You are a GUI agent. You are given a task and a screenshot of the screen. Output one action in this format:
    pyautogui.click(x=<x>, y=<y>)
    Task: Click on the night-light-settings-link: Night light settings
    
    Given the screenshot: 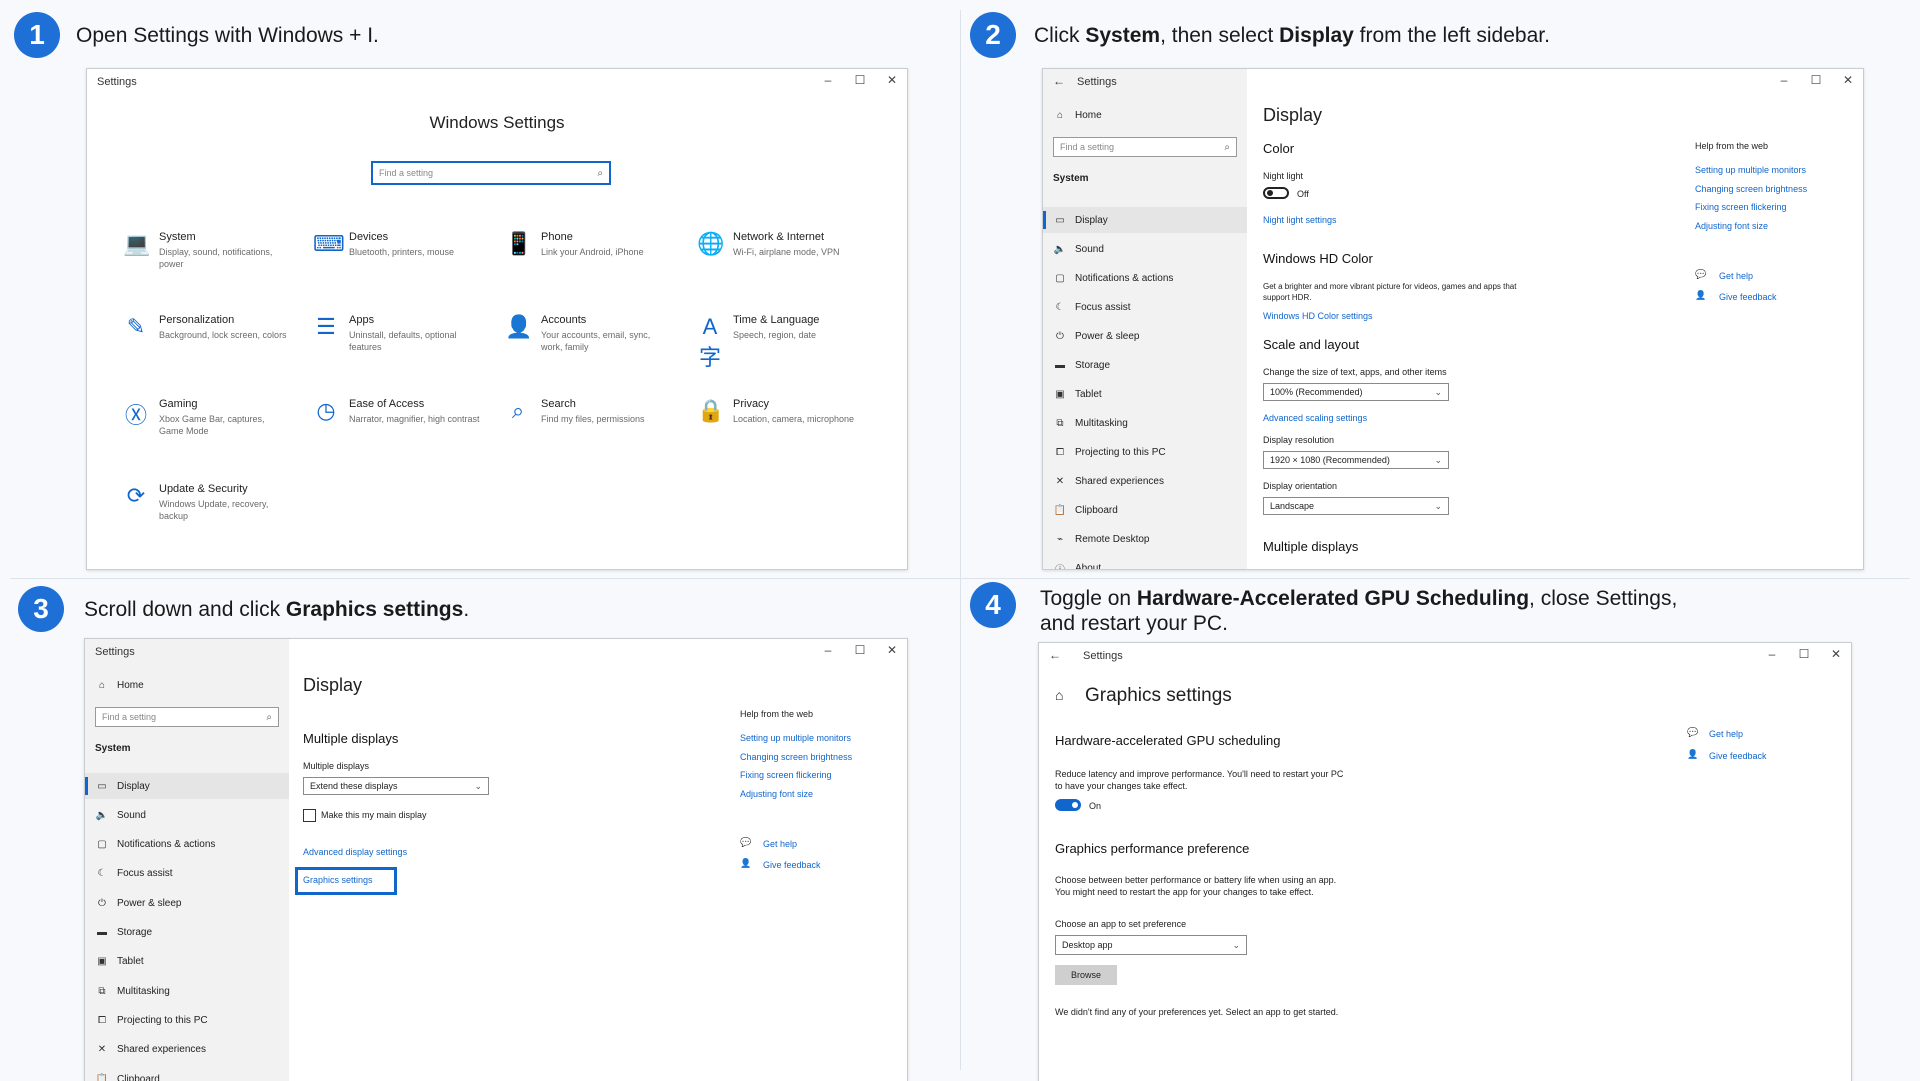 What is the action you would take?
    pyautogui.click(x=1300, y=220)
    